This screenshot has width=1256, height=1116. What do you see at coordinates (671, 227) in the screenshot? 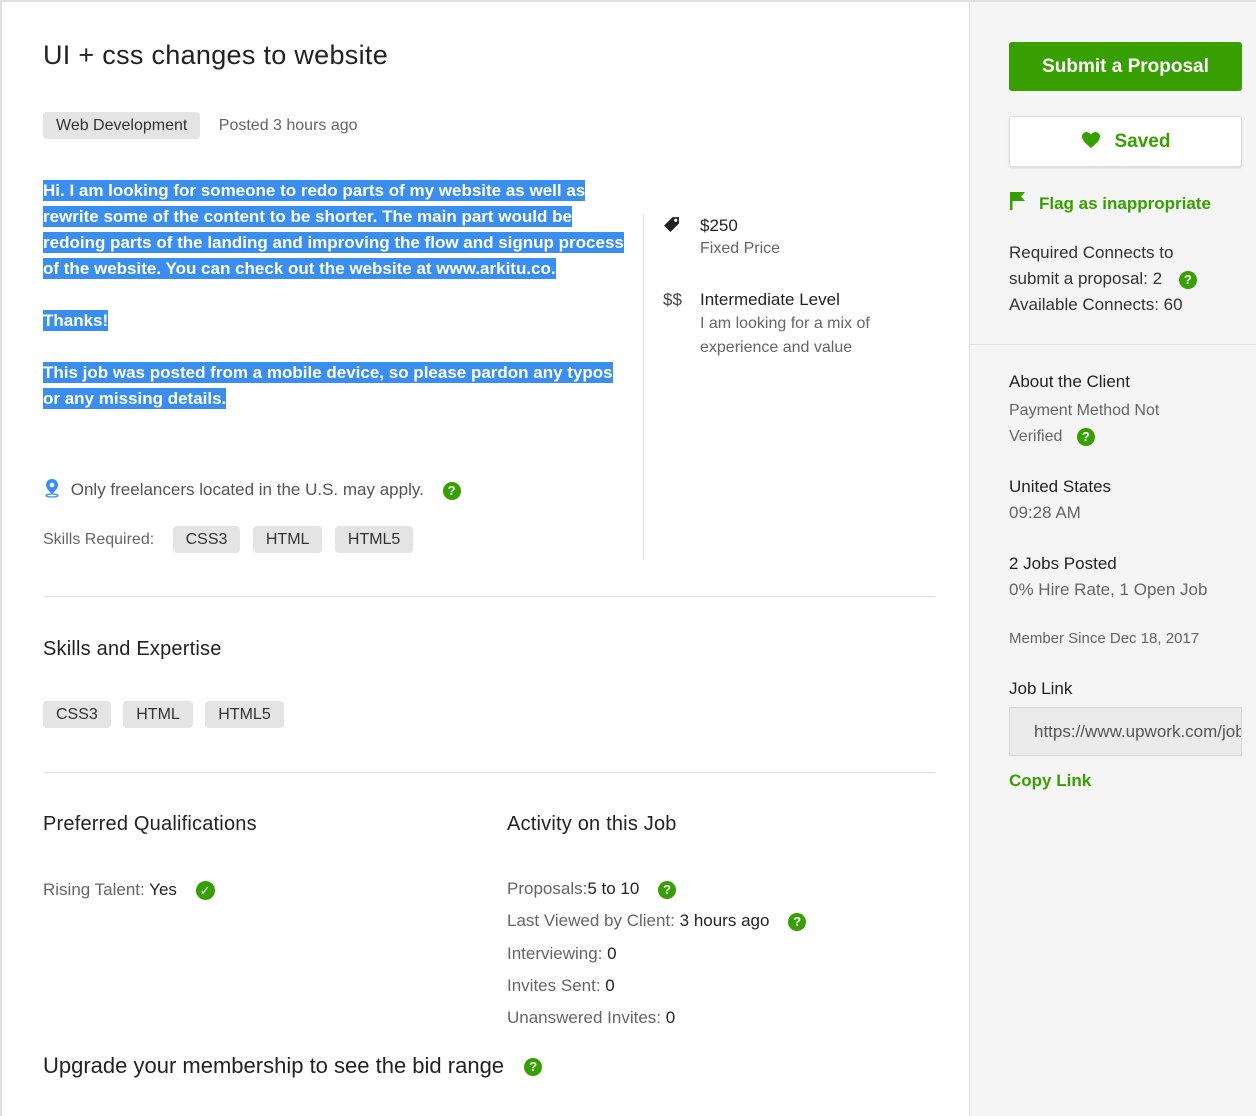
I see `price-tag-icon` at bounding box center [671, 227].